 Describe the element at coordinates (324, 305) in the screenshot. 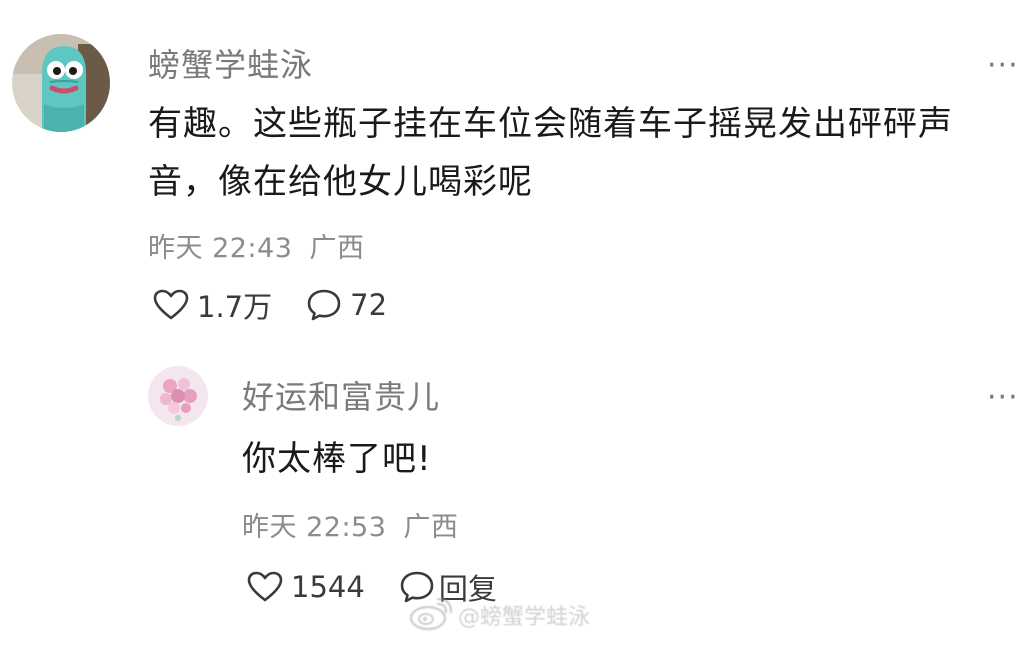

I see `comment-bubble-icon` at that location.